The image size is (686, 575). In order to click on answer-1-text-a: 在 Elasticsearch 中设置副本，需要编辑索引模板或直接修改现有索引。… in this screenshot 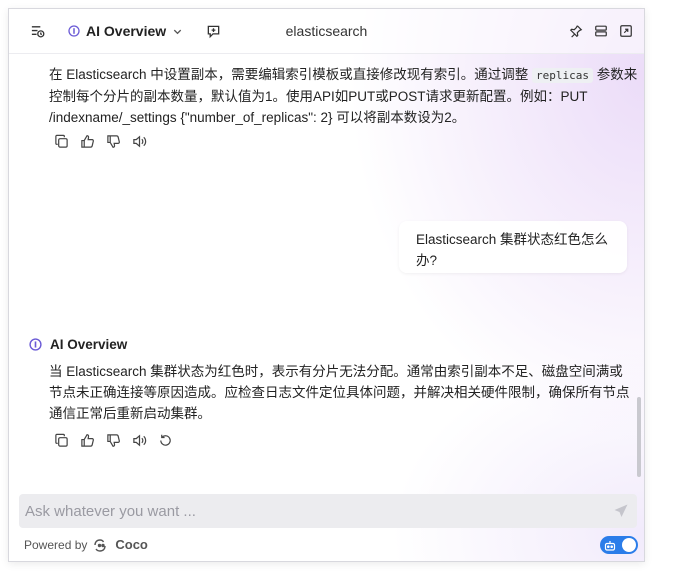, I will do `click(291, 74)`.